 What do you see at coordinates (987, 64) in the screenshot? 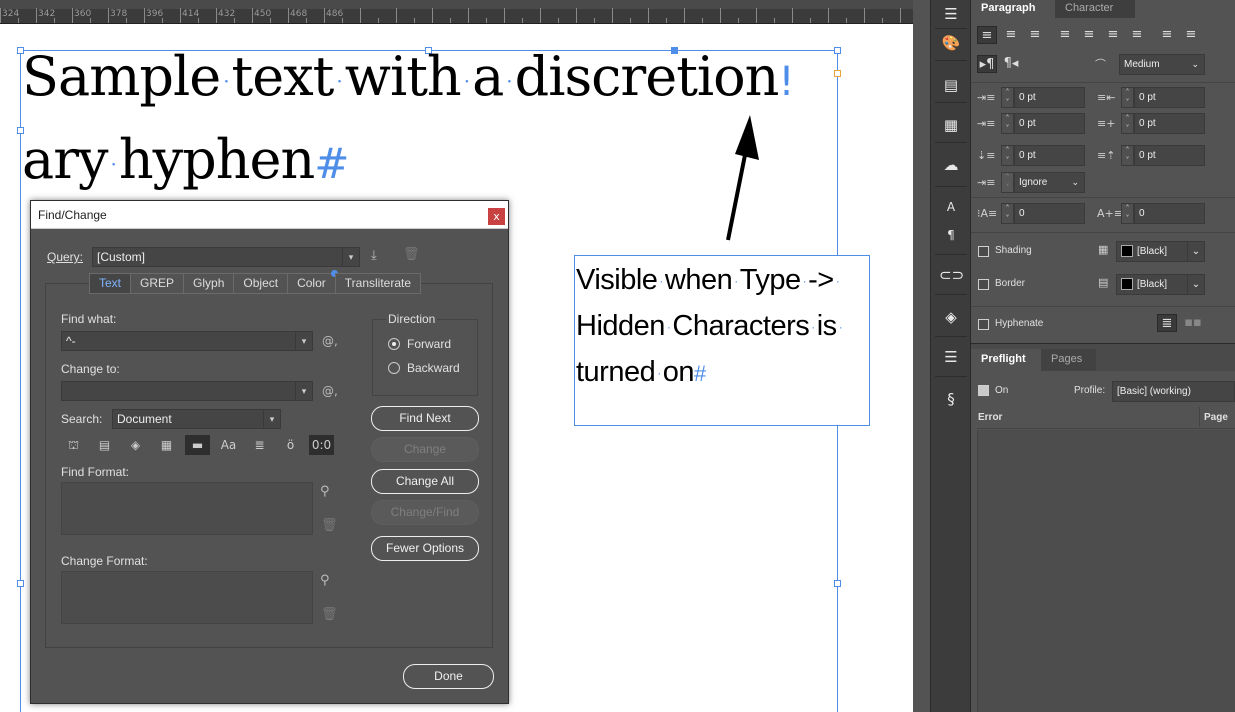
I see `ltr-direction-button: ▸¶` at bounding box center [987, 64].